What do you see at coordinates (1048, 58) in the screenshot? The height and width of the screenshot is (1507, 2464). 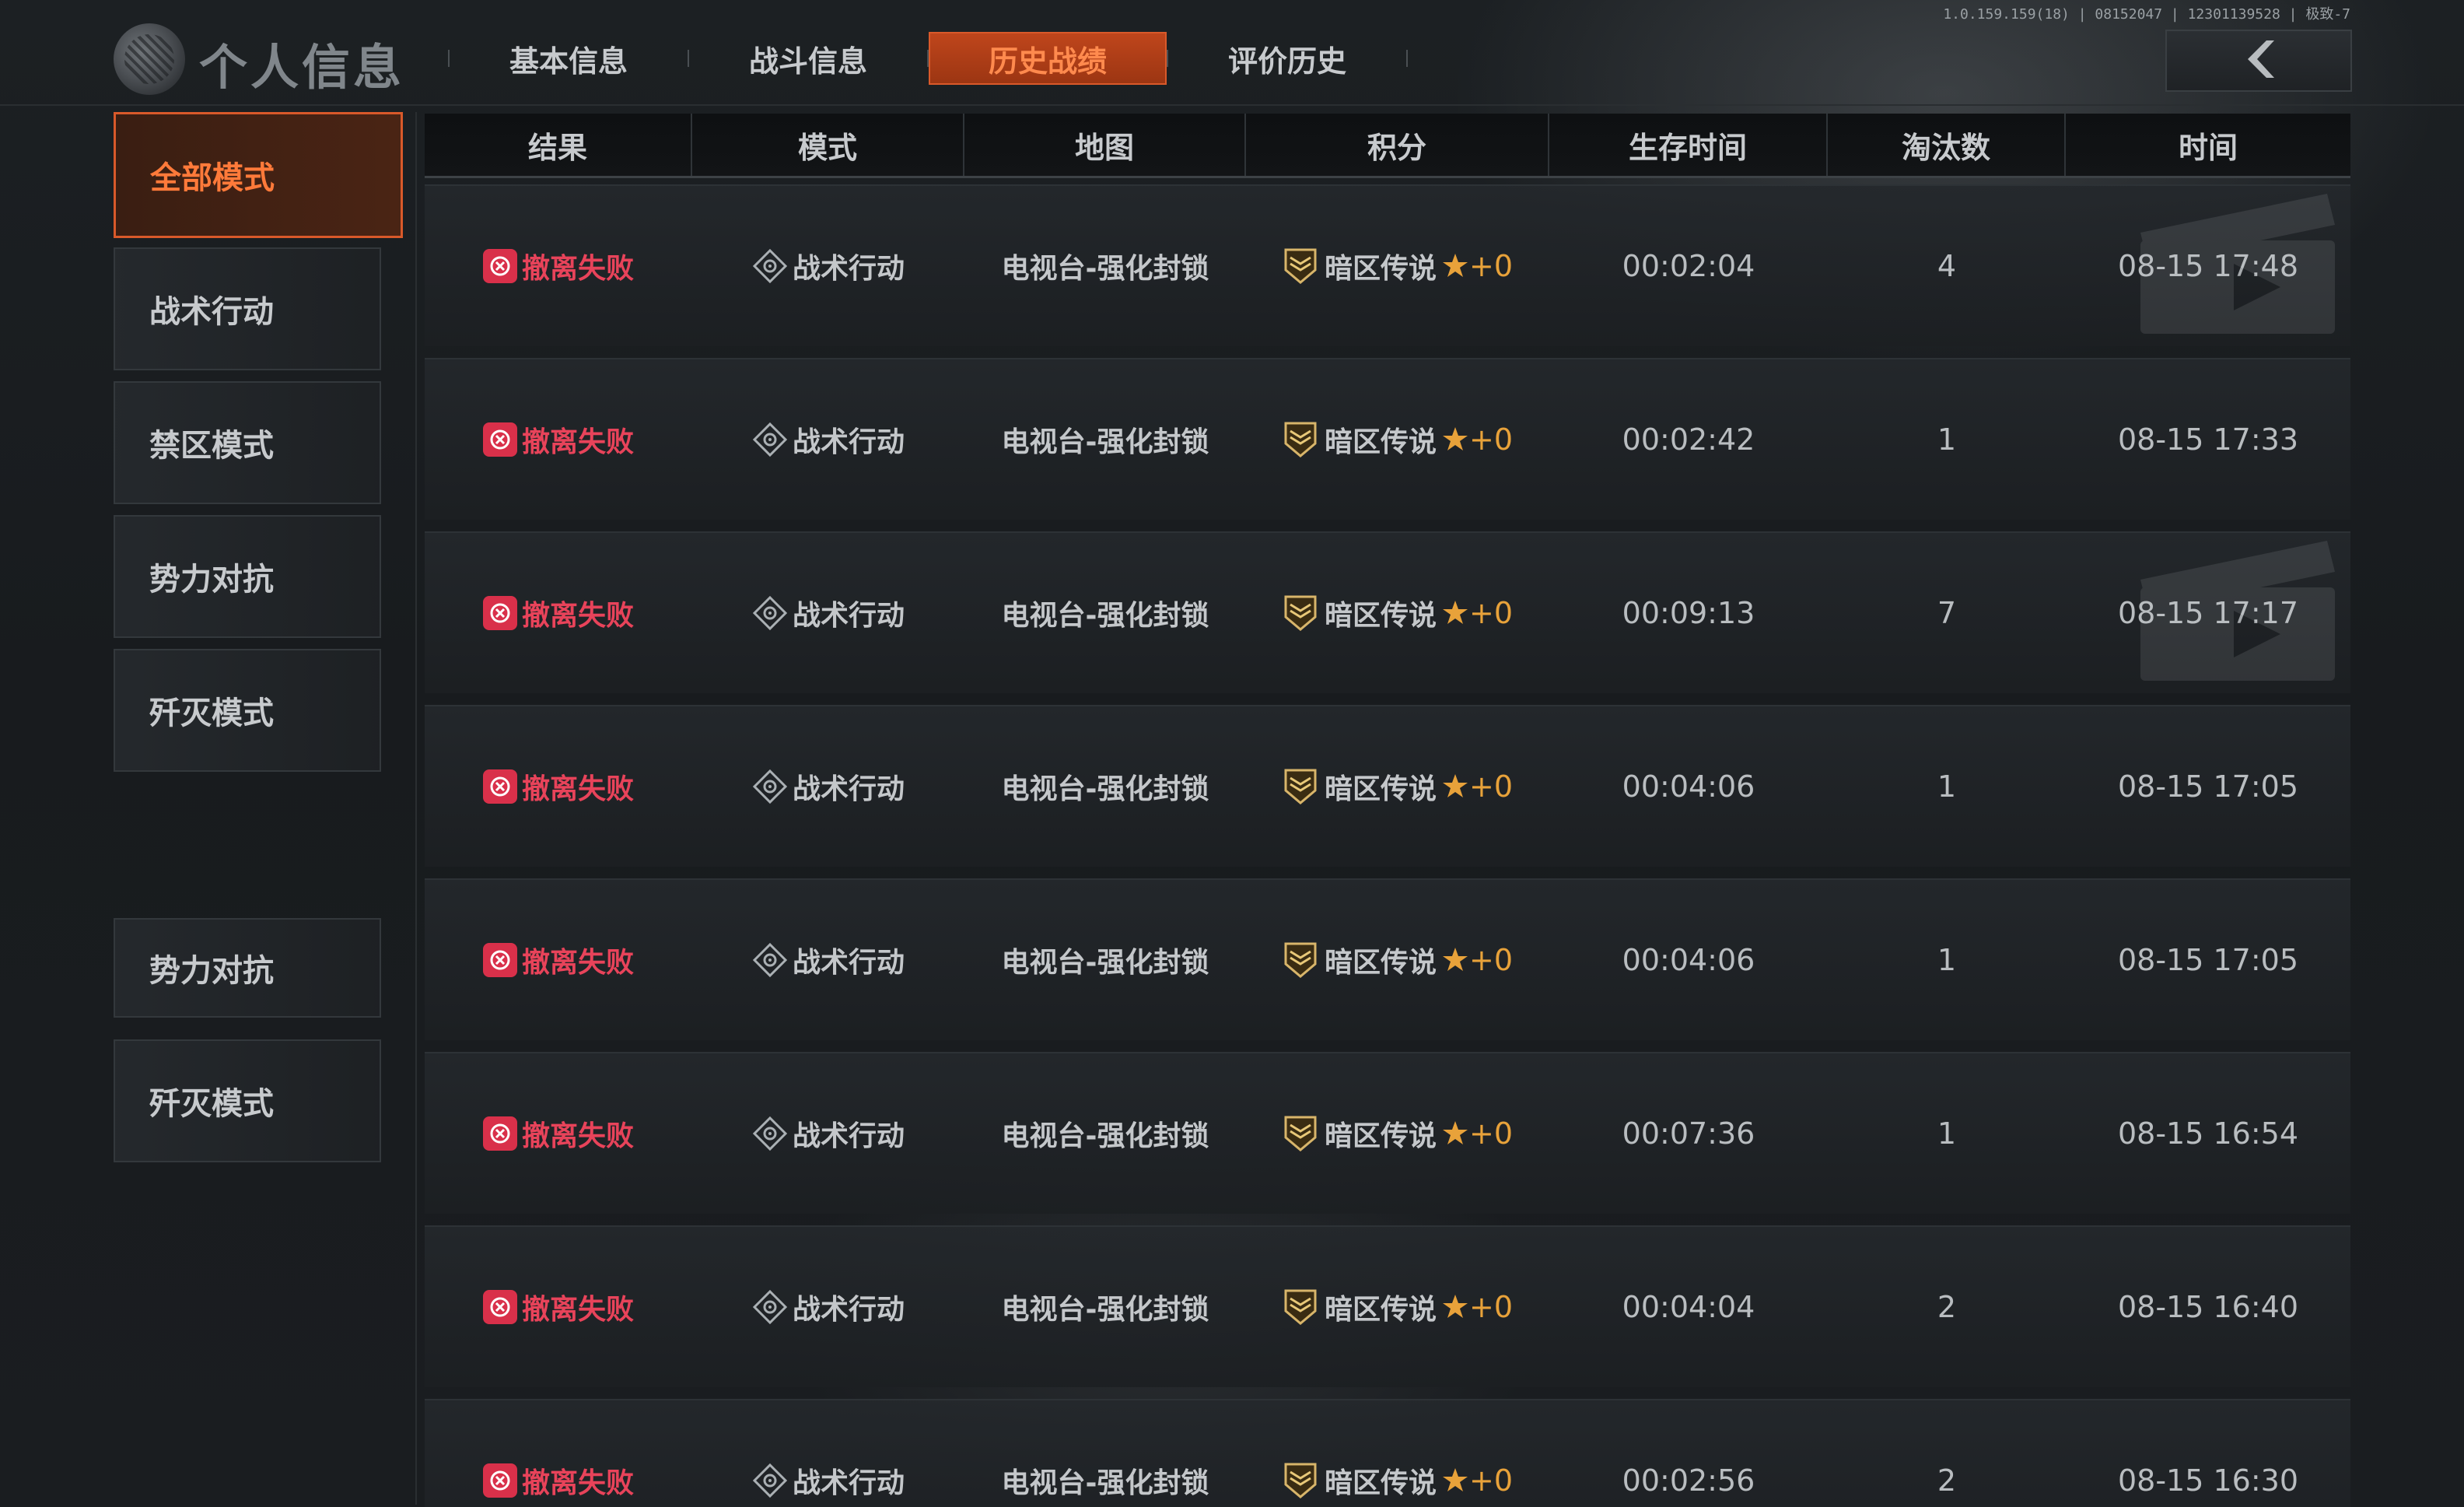 I see `tab-match-history: 历史战绩` at bounding box center [1048, 58].